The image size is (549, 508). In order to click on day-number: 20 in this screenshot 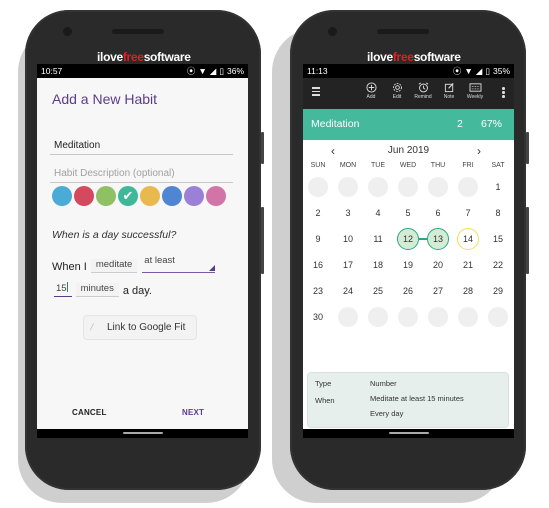, I will do `click(437, 265)`.